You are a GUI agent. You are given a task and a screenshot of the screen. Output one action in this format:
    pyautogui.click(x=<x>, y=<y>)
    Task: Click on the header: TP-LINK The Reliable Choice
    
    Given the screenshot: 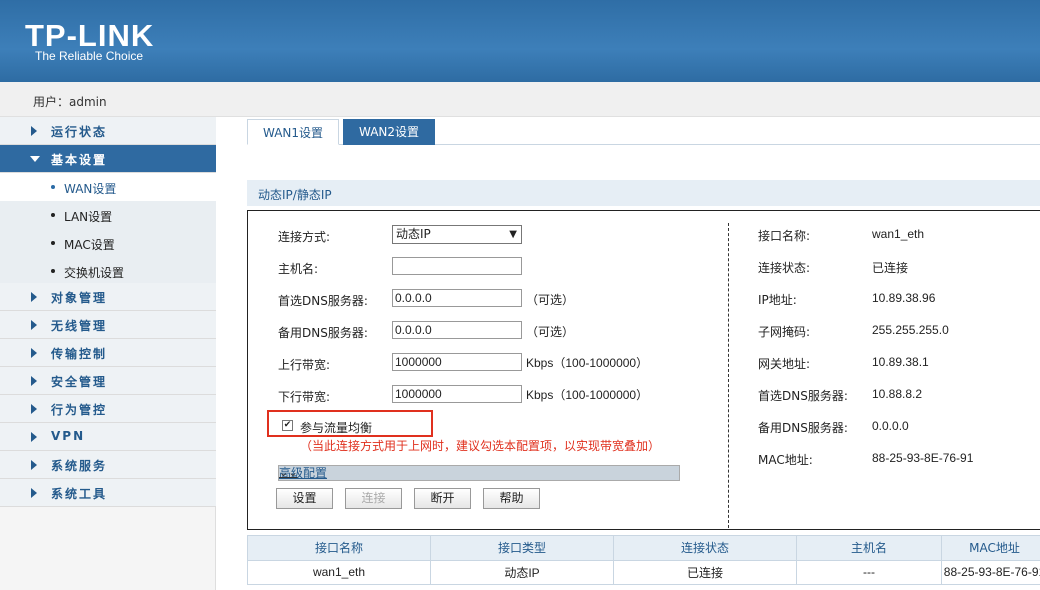 What is the action you would take?
    pyautogui.click(x=520, y=41)
    